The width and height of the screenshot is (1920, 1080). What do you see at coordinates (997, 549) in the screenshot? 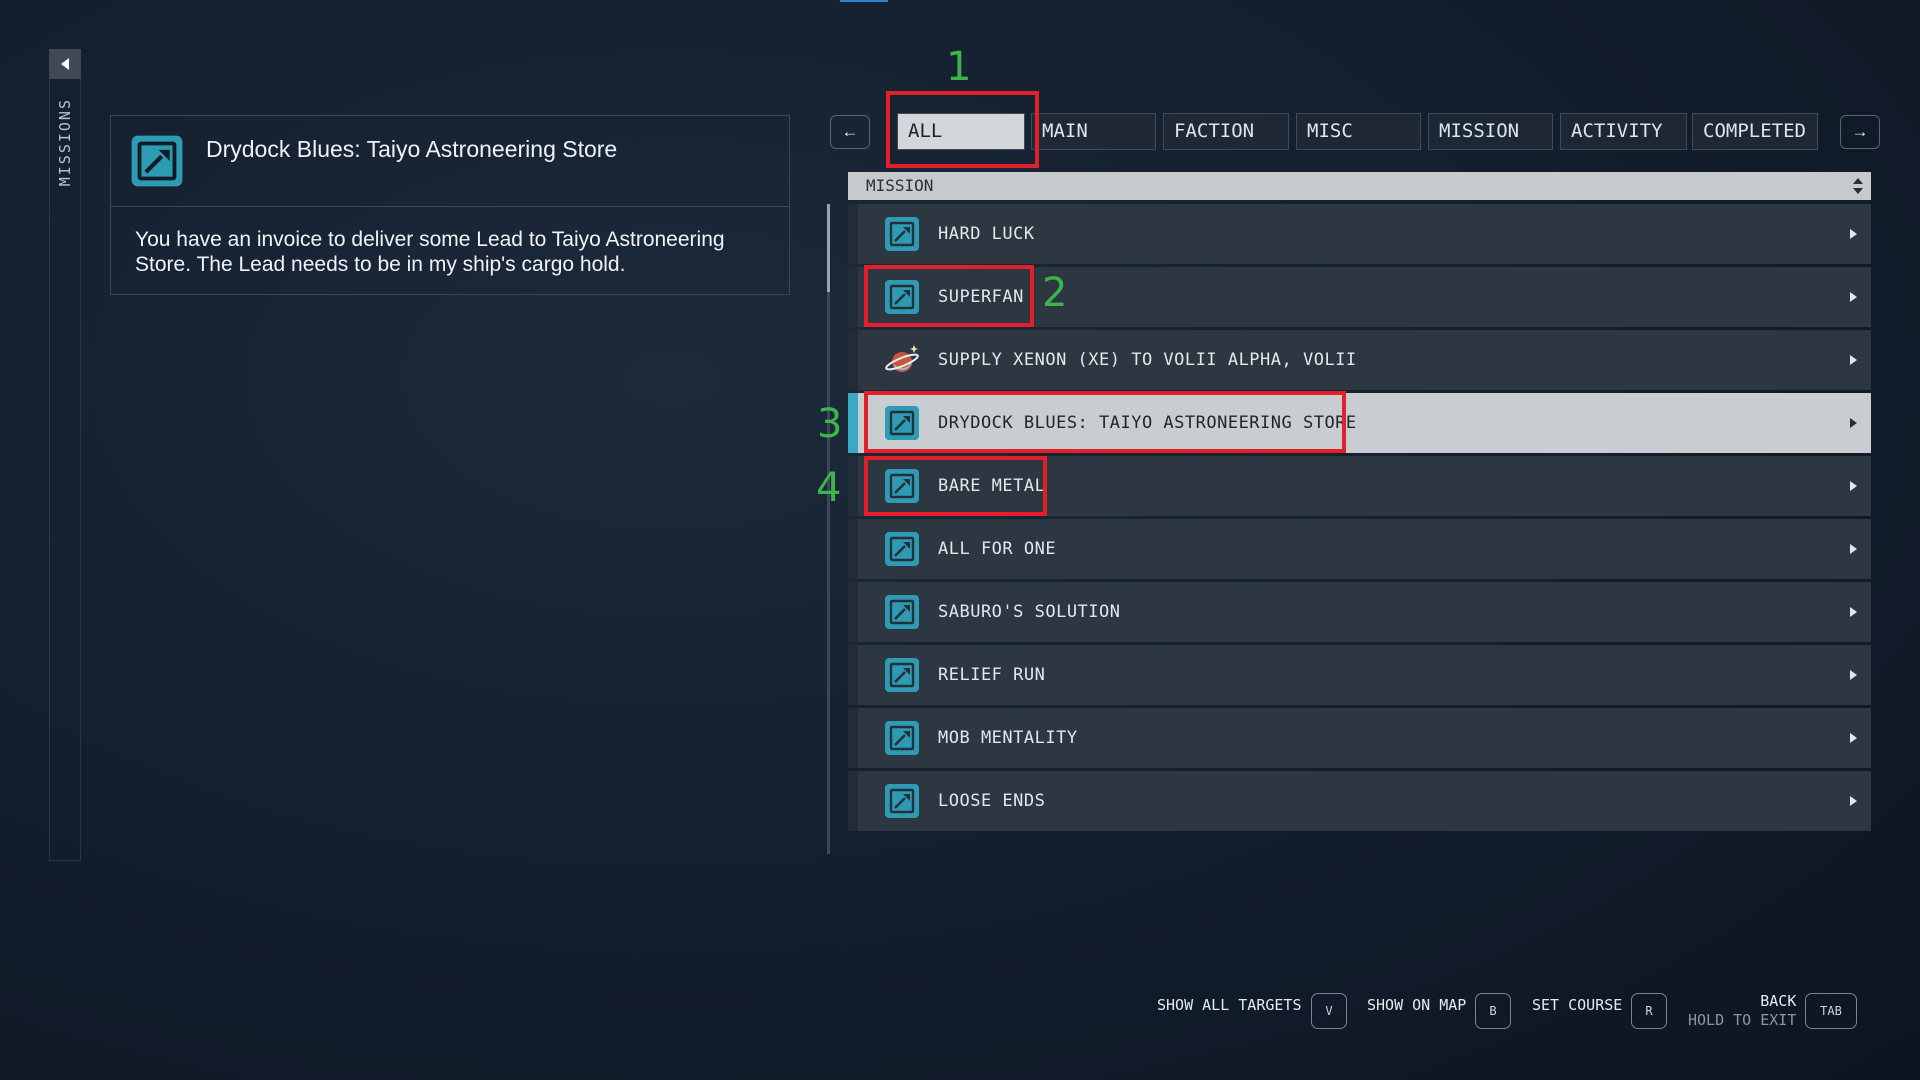
I see `list-item-label: ALL FOR ONE` at bounding box center [997, 549].